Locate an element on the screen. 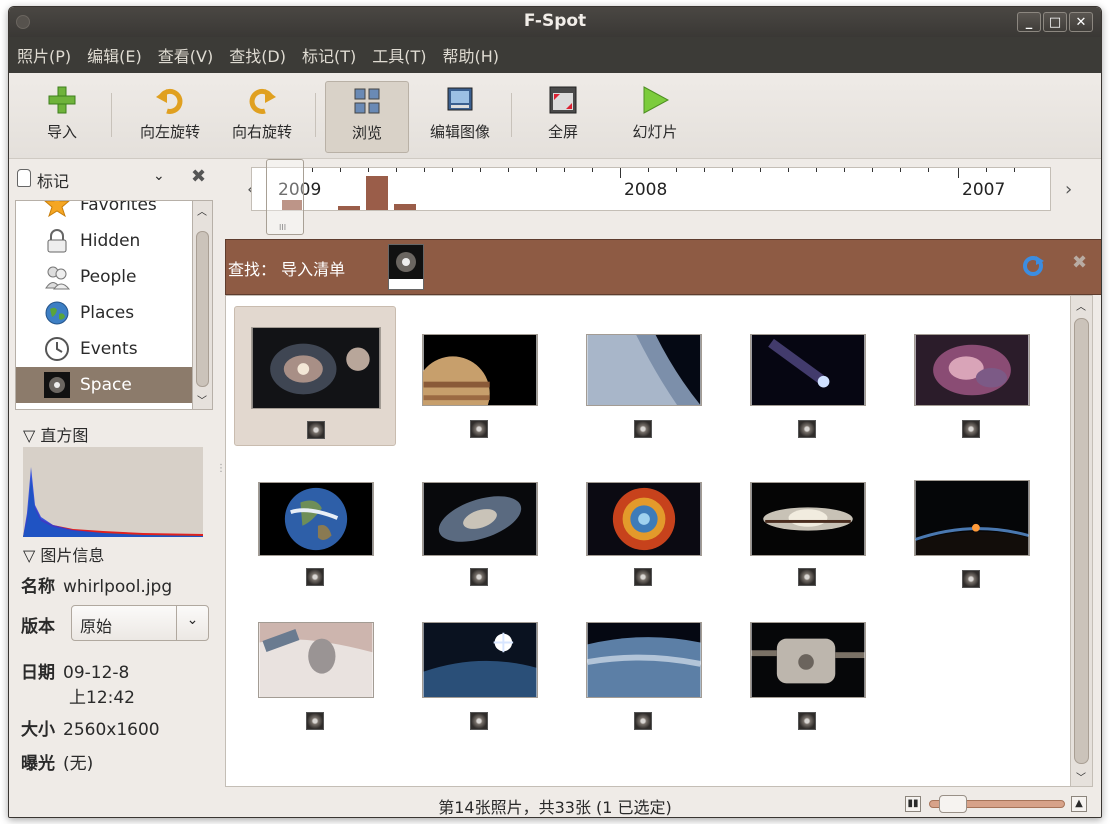  fullscreen-button: 全屏 is located at coordinates (563, 117).